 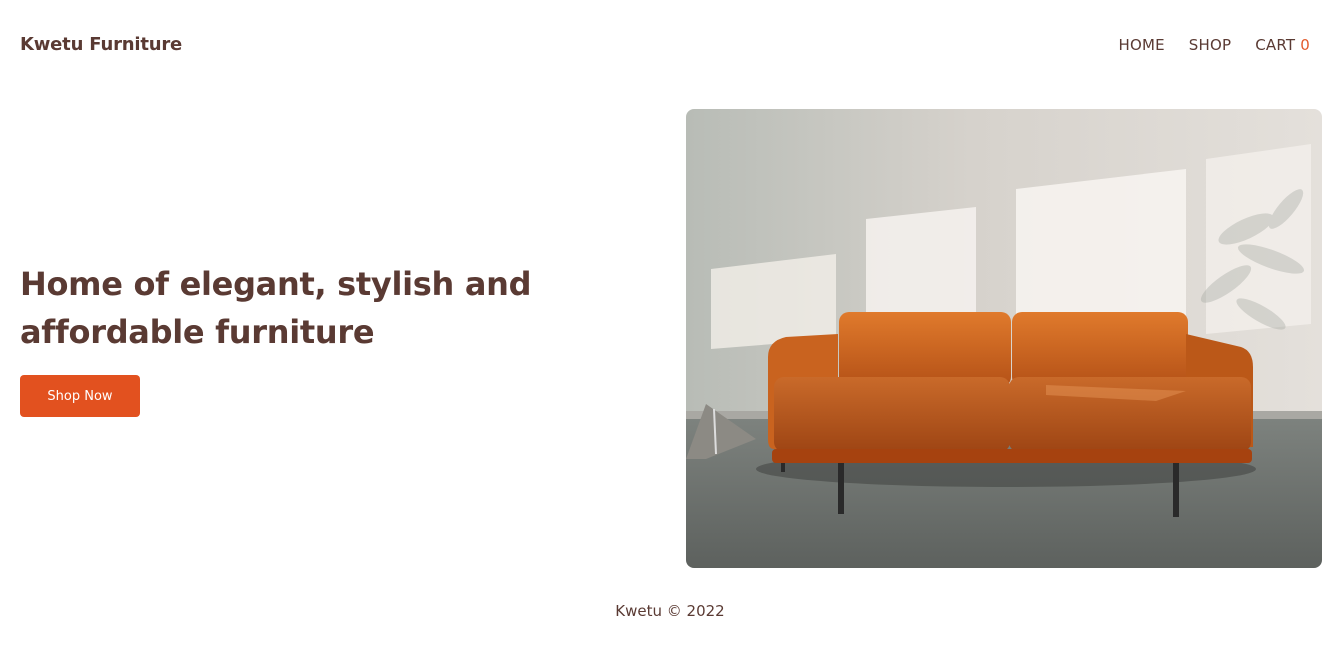 What do you see at coordinates (670, 611) in the screenshot?
I see `footer-copyright: Kwetu © 2022` at bounding box center [670, 611].